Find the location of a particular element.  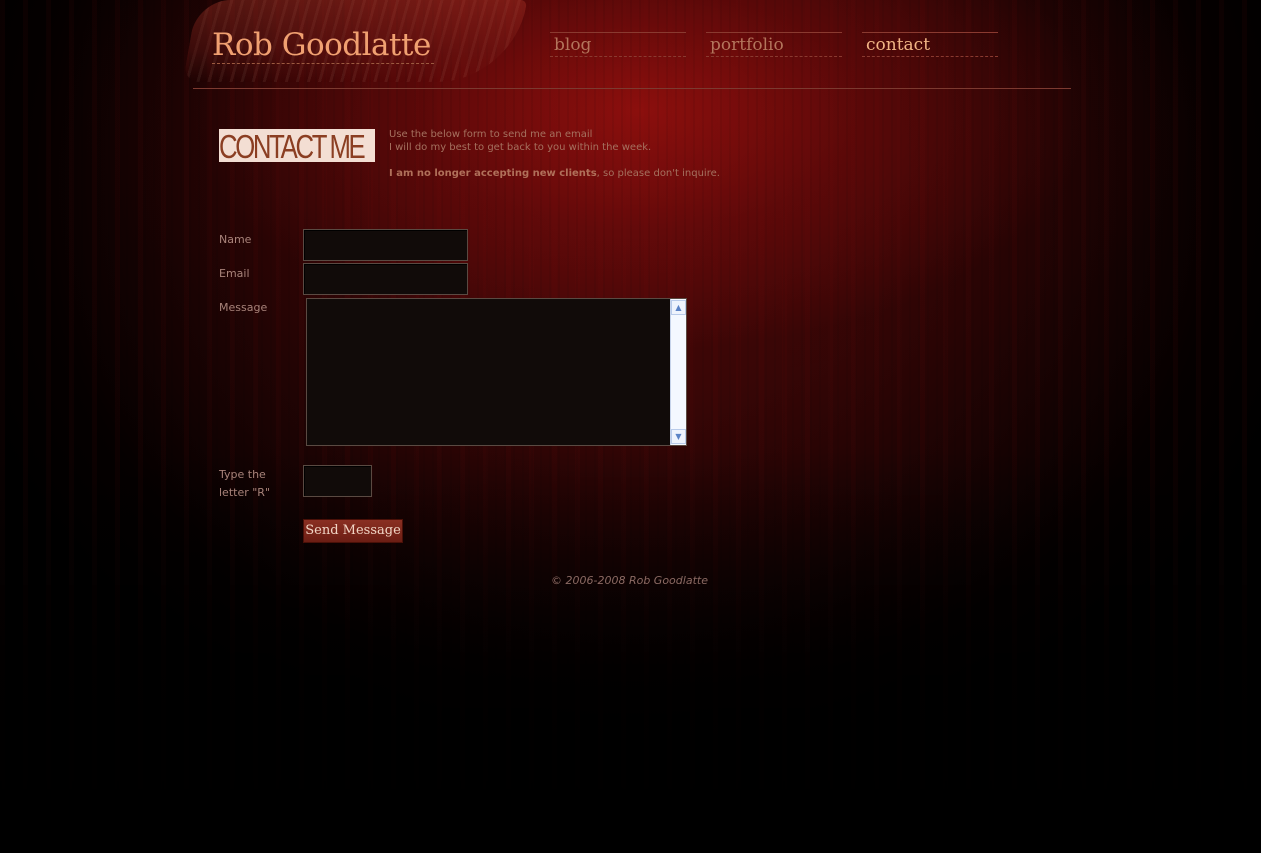

name-label: Name is located at coordinates (235, 239).